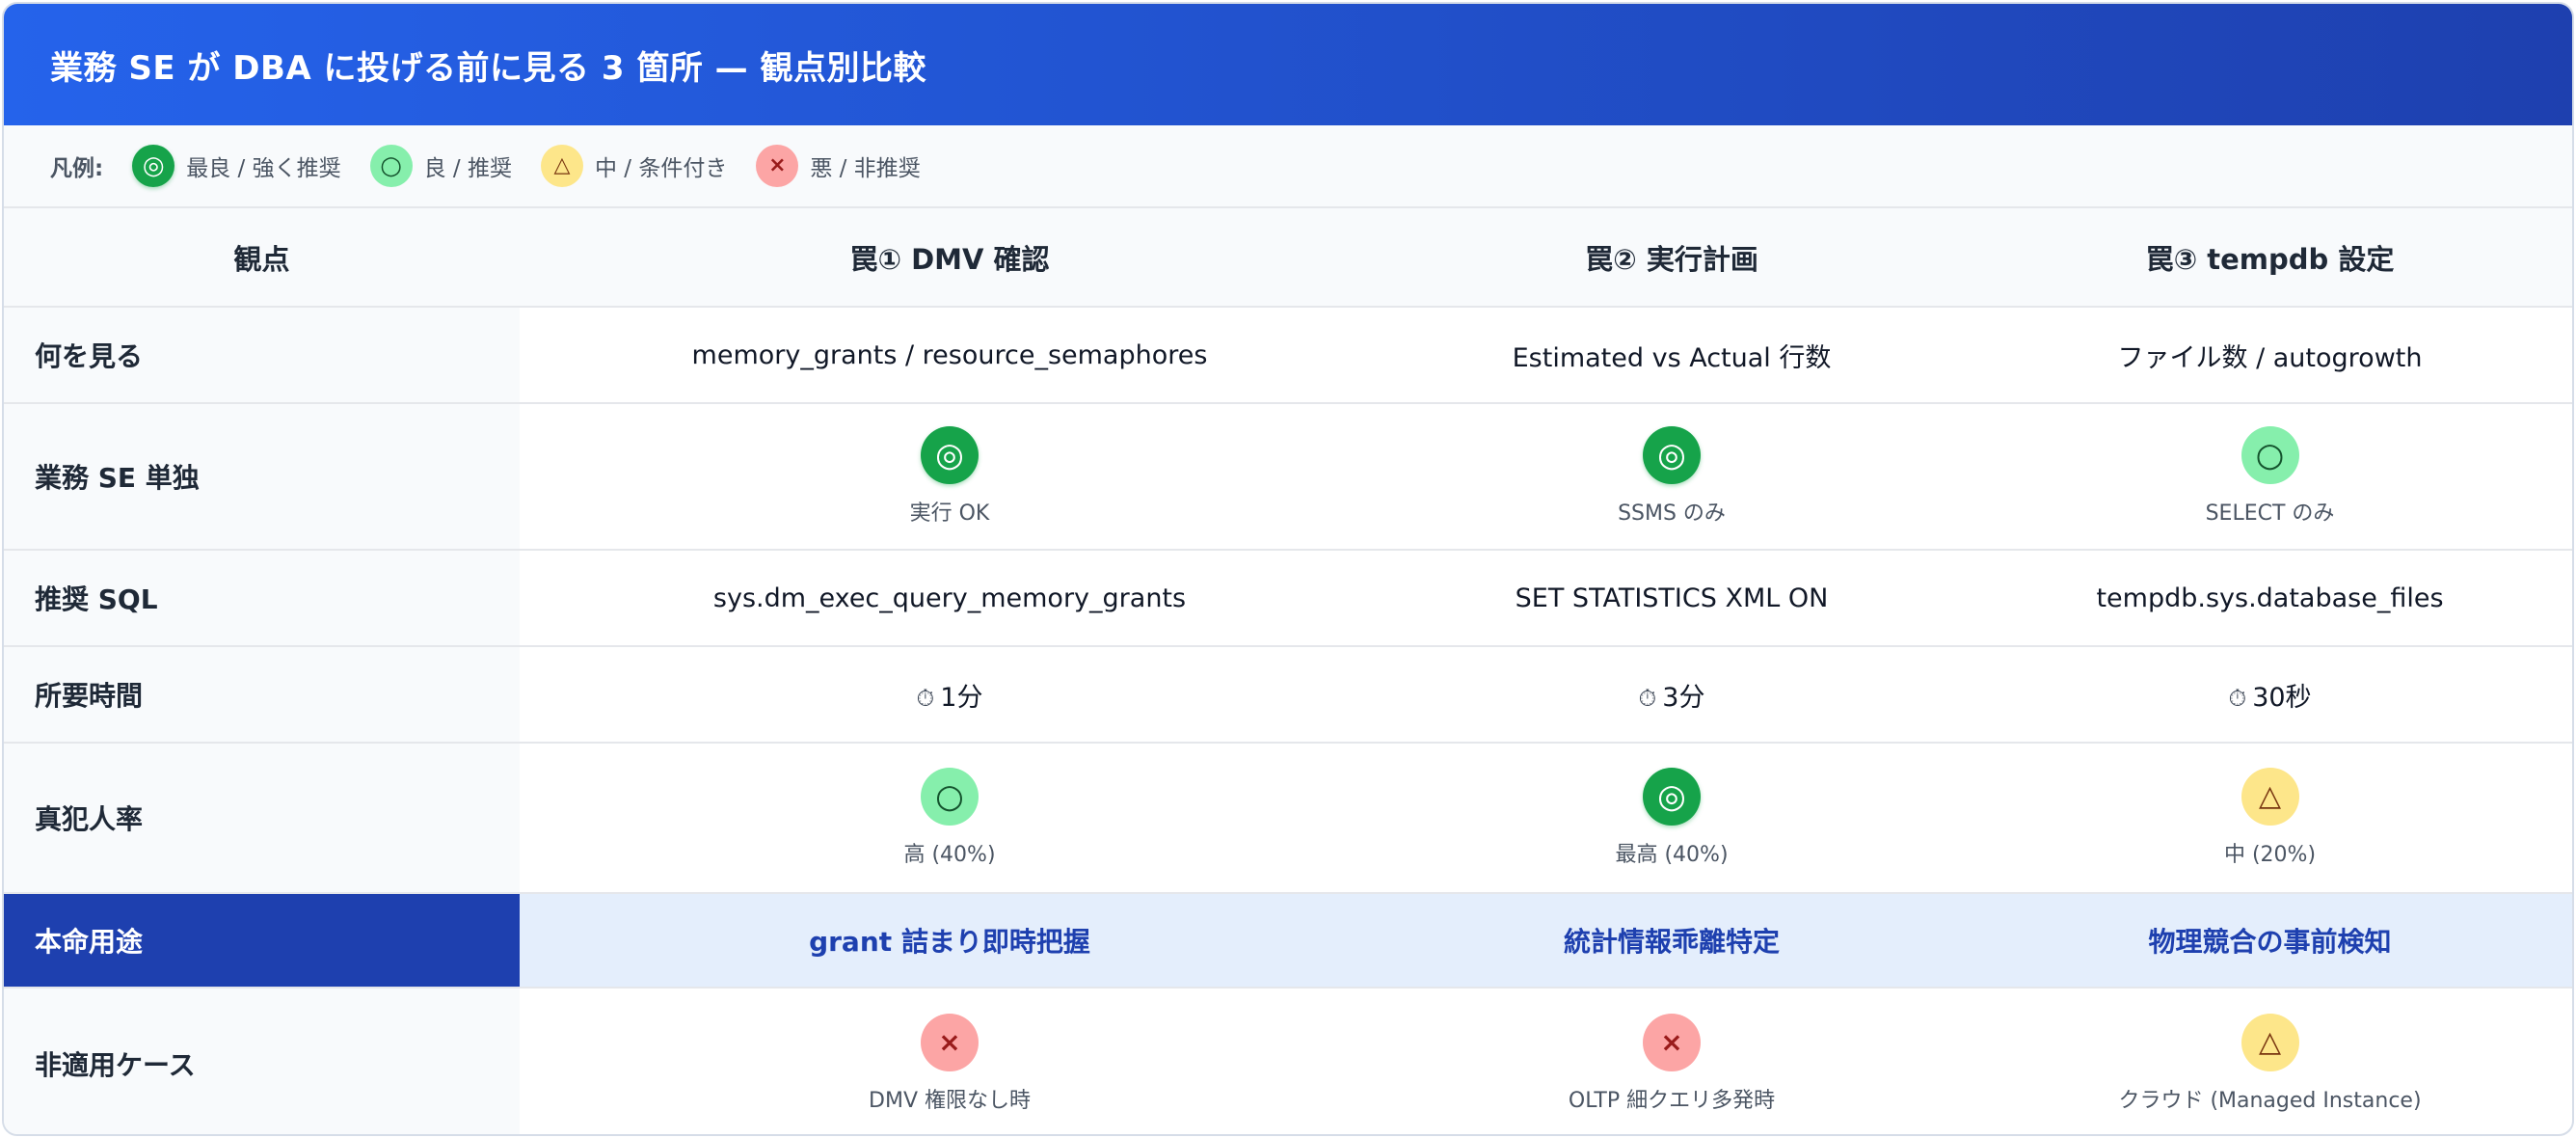 This screenshot has width=2576, height=1138. I want to click on row-label: 本命用途, so click(262, 941).